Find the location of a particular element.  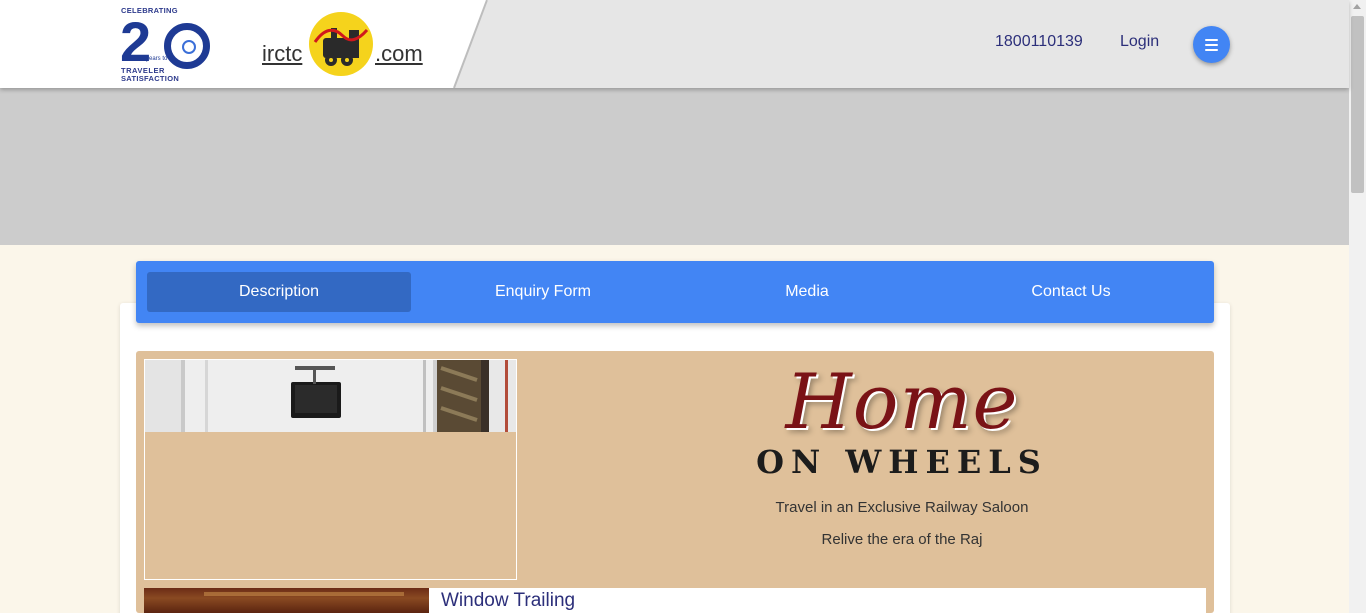

badge-irctc-emblem is located at coordinates (187, 46).